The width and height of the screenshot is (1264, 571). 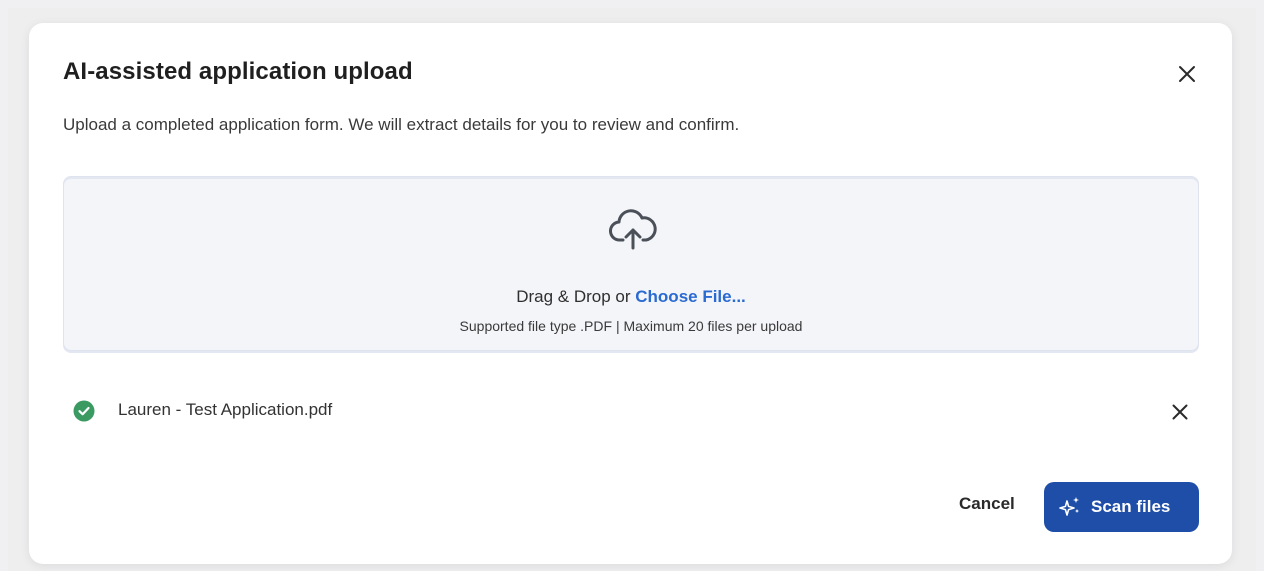 I want to click on file-name: Lauren - Test Application.pdf, so click(x=225, y=409).